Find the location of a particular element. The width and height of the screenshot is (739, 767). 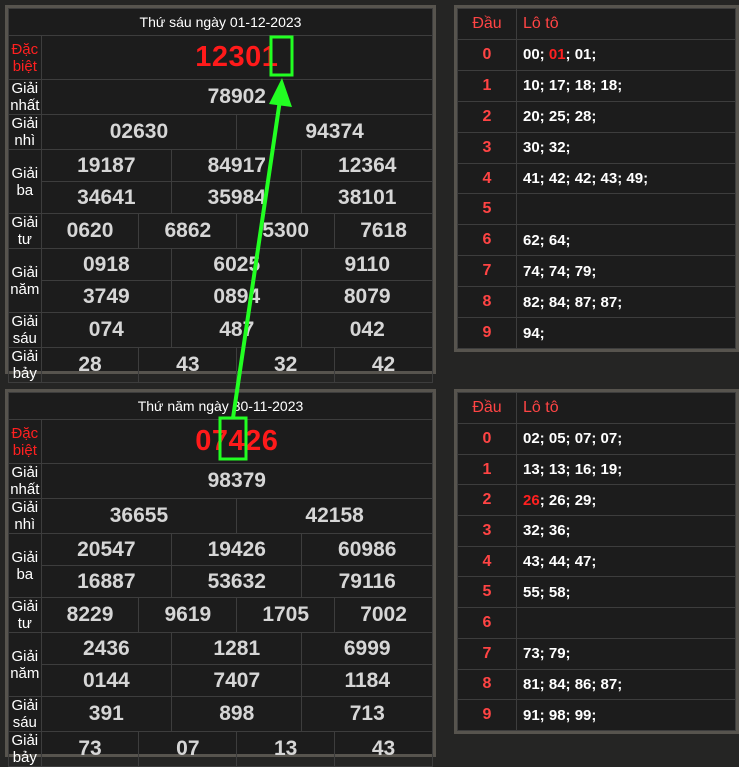

loto-values: 82; 84; 87; 87; is located at coordinates (626, 302).